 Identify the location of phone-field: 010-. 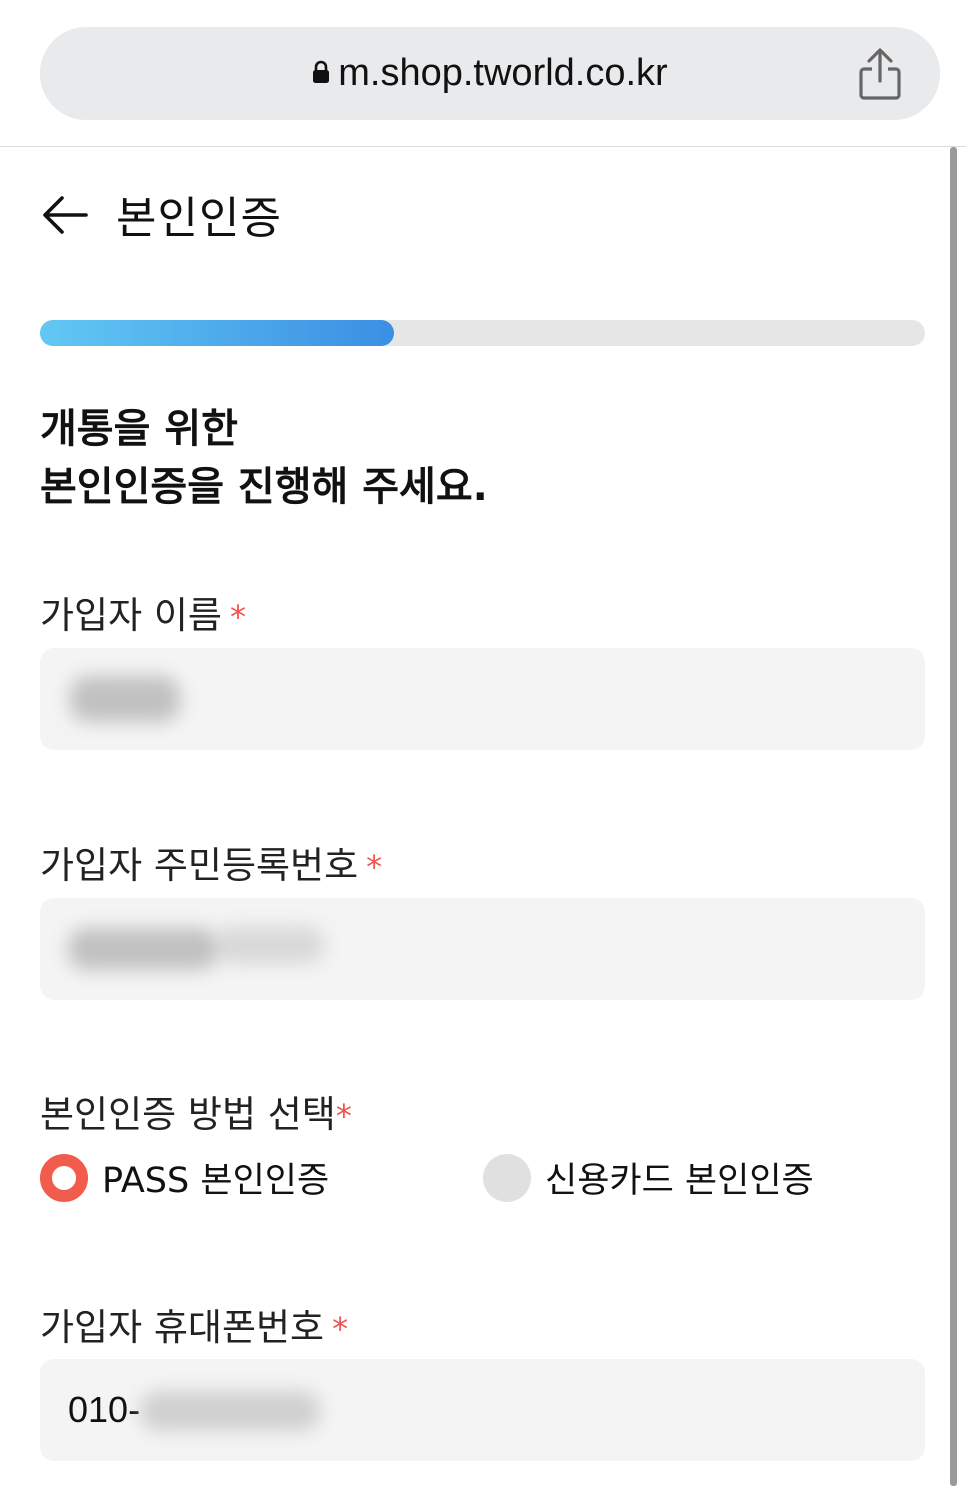
(482, 1410).